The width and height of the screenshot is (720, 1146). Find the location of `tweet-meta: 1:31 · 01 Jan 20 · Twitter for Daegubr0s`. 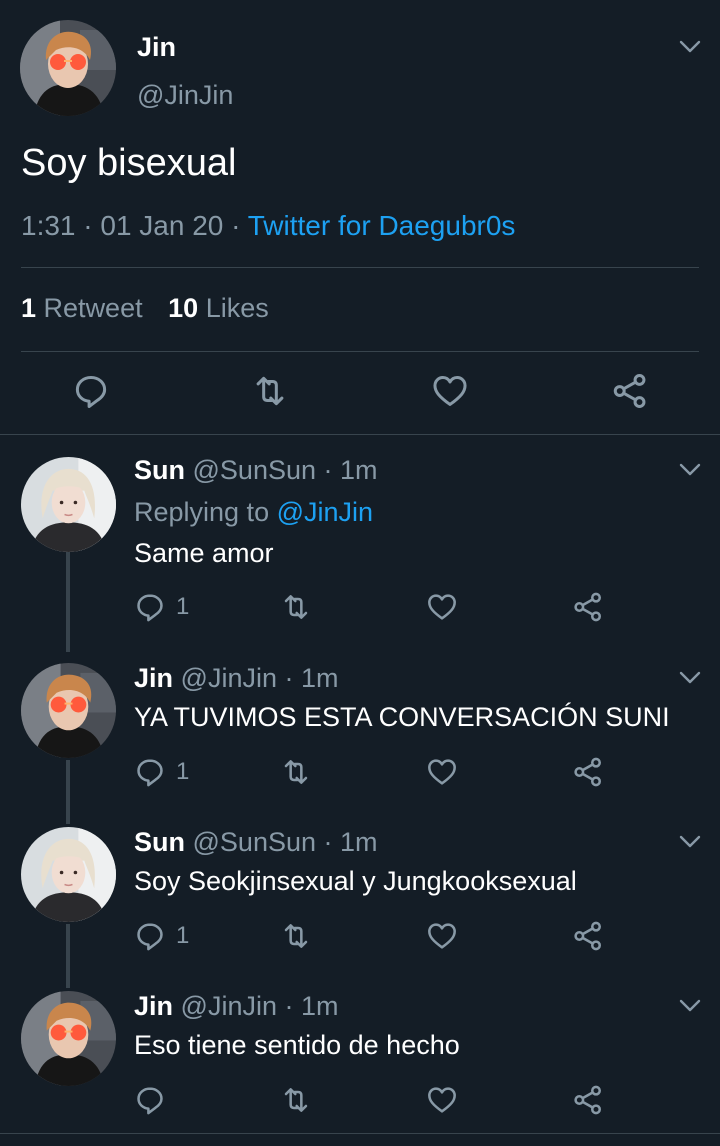

tweet-meta: 1:31 · 01 Jan 20 · Twitter for Daegubr0s is located at coordinates (268, 226).